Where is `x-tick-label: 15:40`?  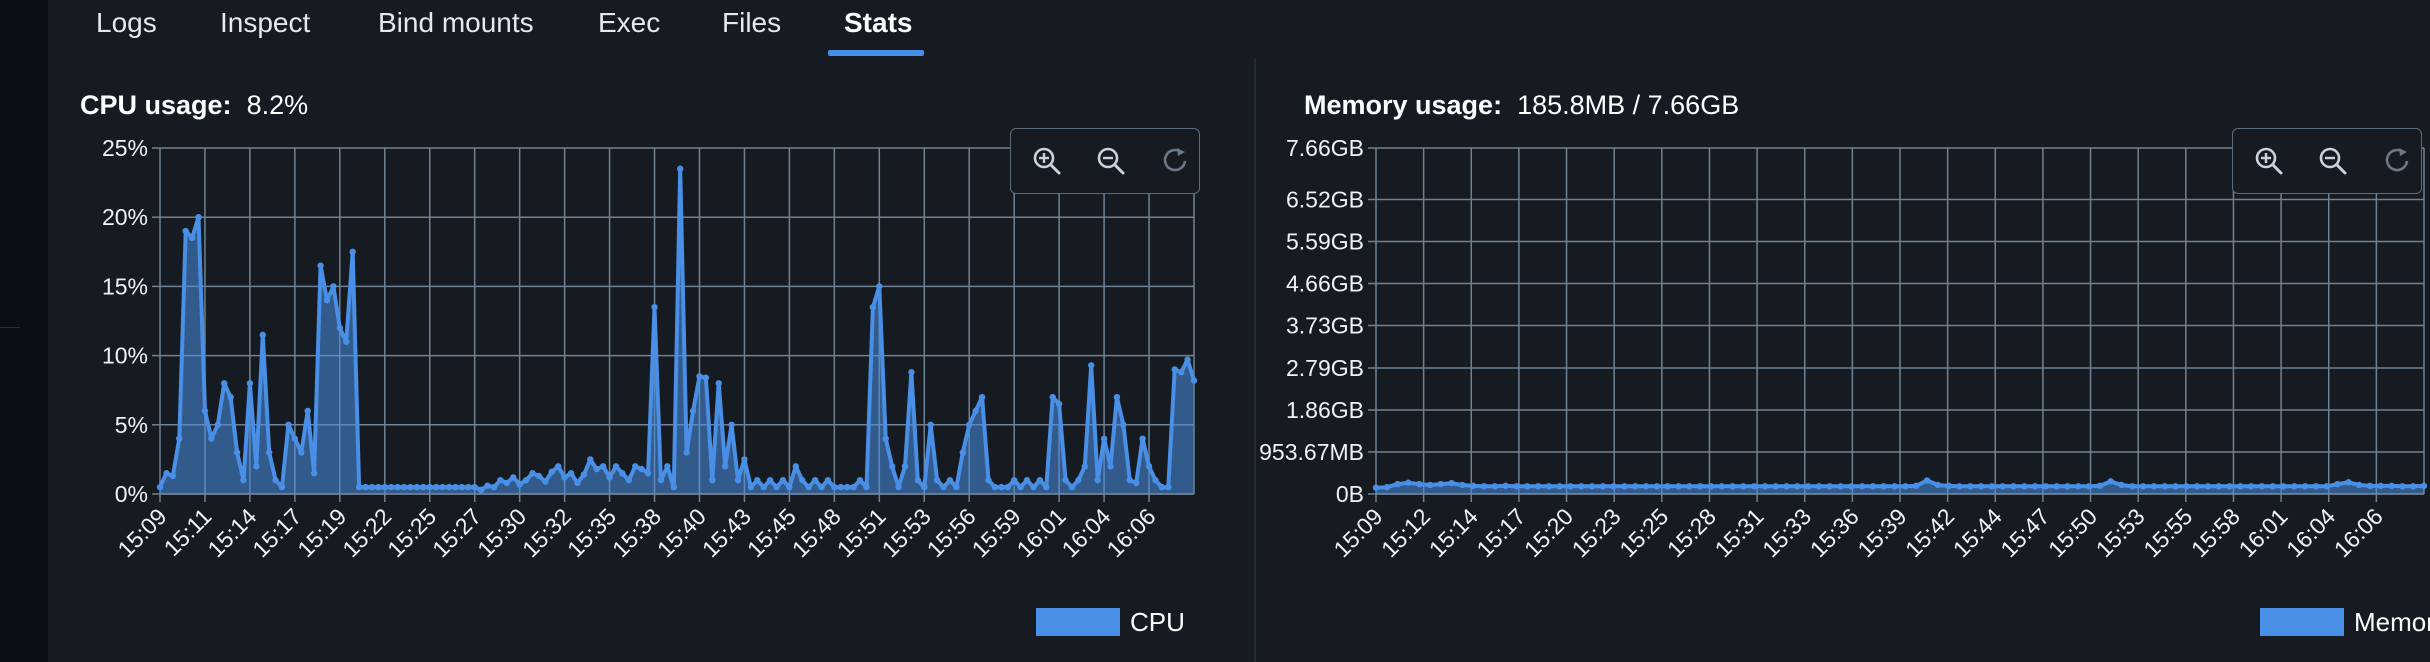 x-tick-label: 15:40 is located at coordinates (681, 532).